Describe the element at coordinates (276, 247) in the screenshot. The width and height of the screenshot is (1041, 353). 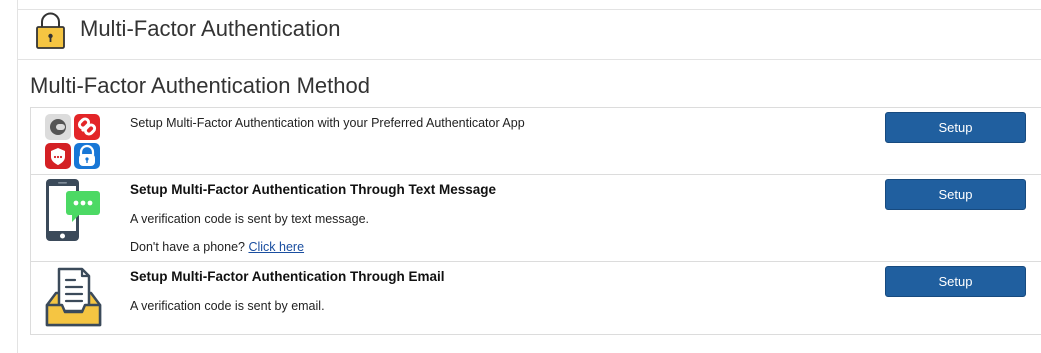
I see `click-here-link: Click here` at that location.